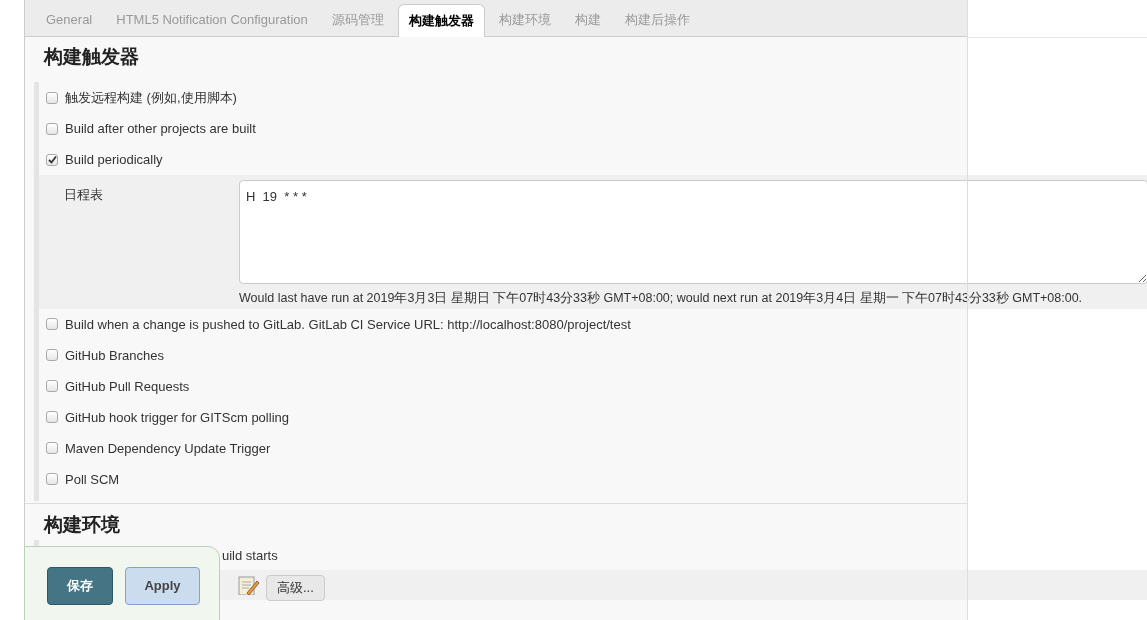 This screenshot has height=620, width=1147. Describe the element at coordinates (91, 57) in the screenshot. I see `section-title: 构建触发器` at that location.